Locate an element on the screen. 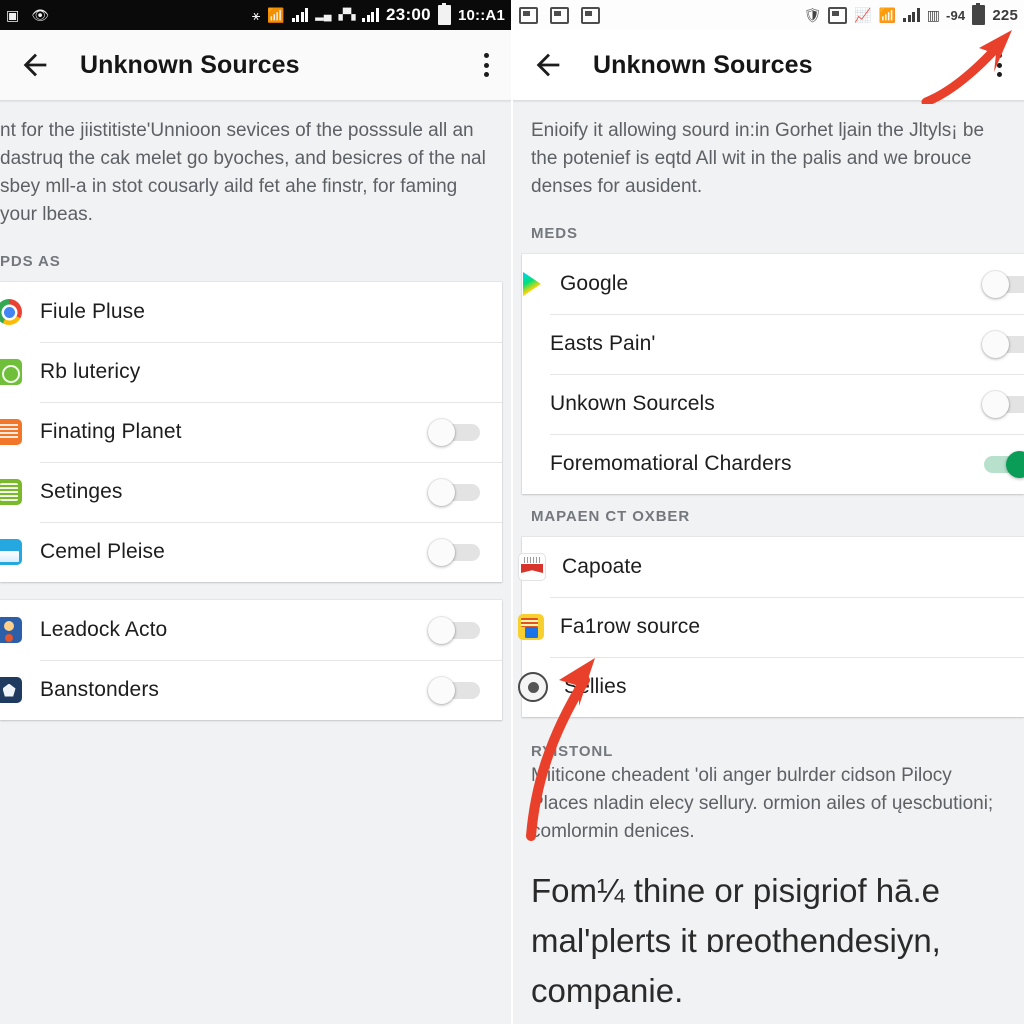 This screenshot has width=1024, height=1024. right-section-header-one: MEDS is located at coordinates (554, 233).